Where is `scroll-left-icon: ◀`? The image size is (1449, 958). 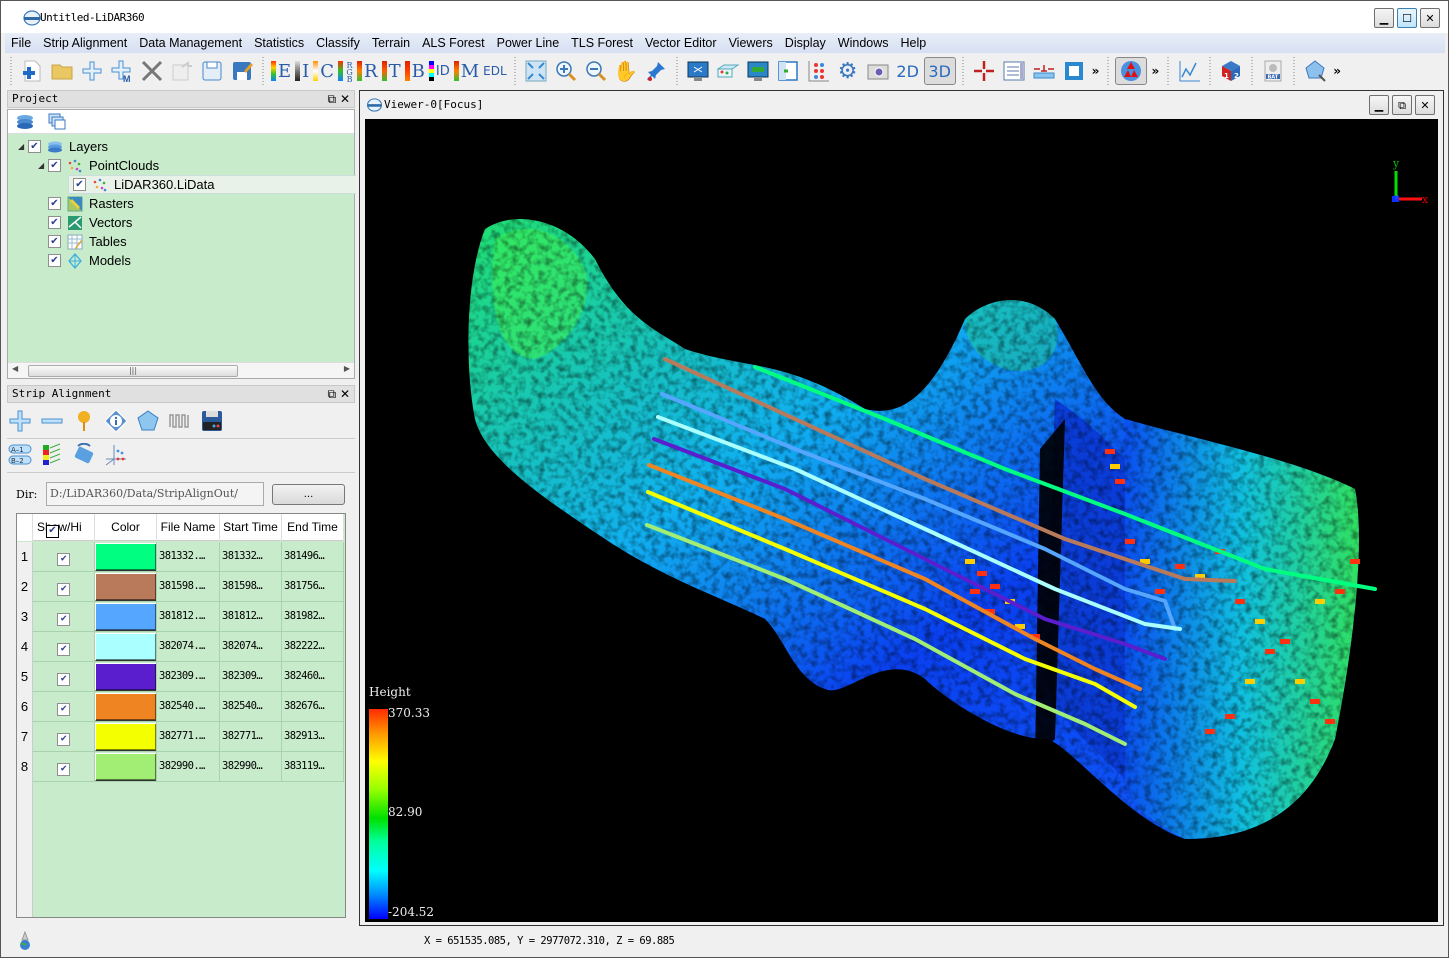
scroll-left-icon: ◀ is located at coordinates (15, 368).